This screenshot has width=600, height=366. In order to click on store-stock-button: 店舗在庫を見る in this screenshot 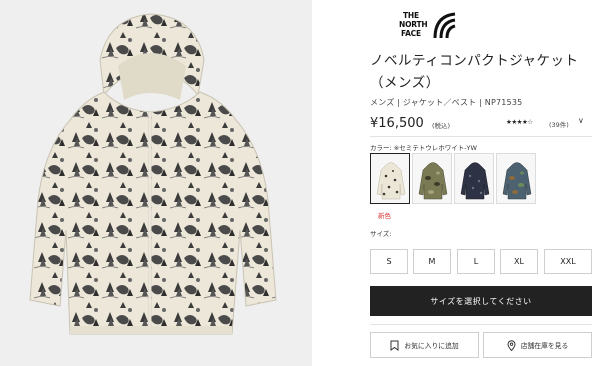, I will do `click(537, 345)`.